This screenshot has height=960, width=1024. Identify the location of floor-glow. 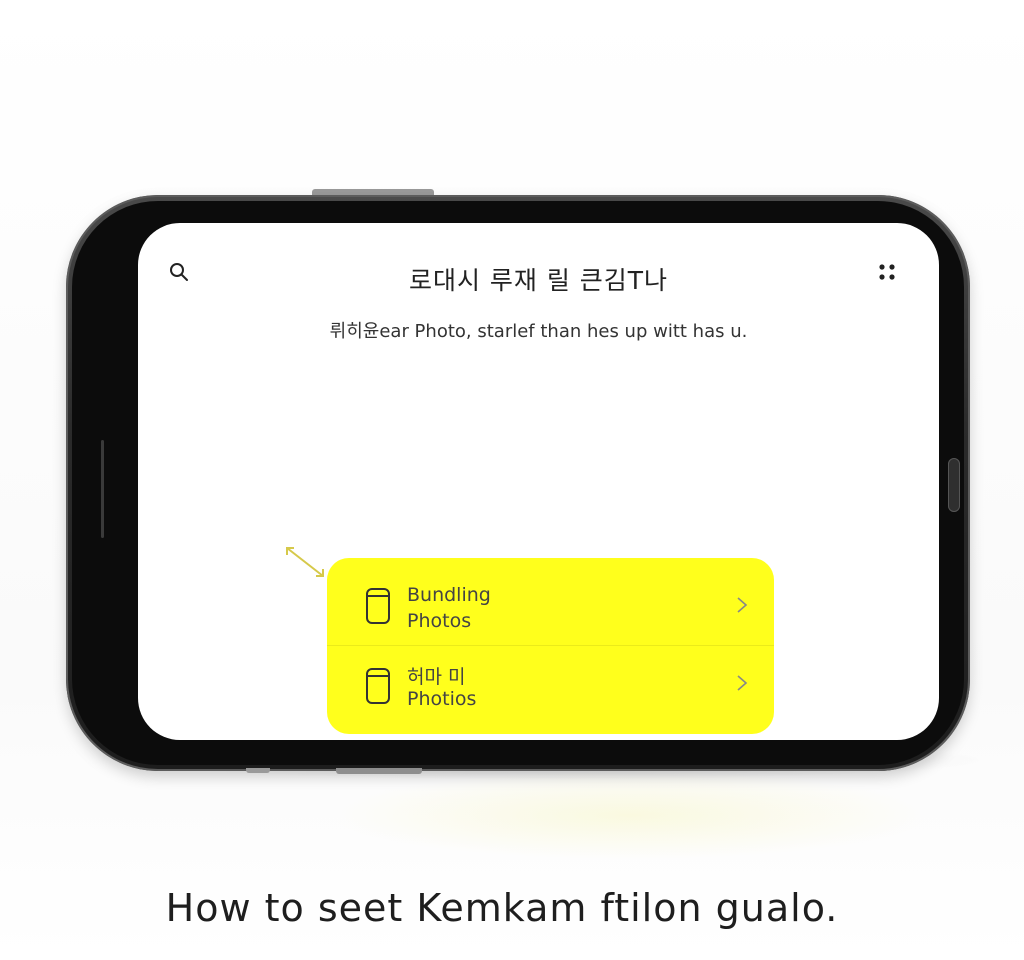
(630, 815).